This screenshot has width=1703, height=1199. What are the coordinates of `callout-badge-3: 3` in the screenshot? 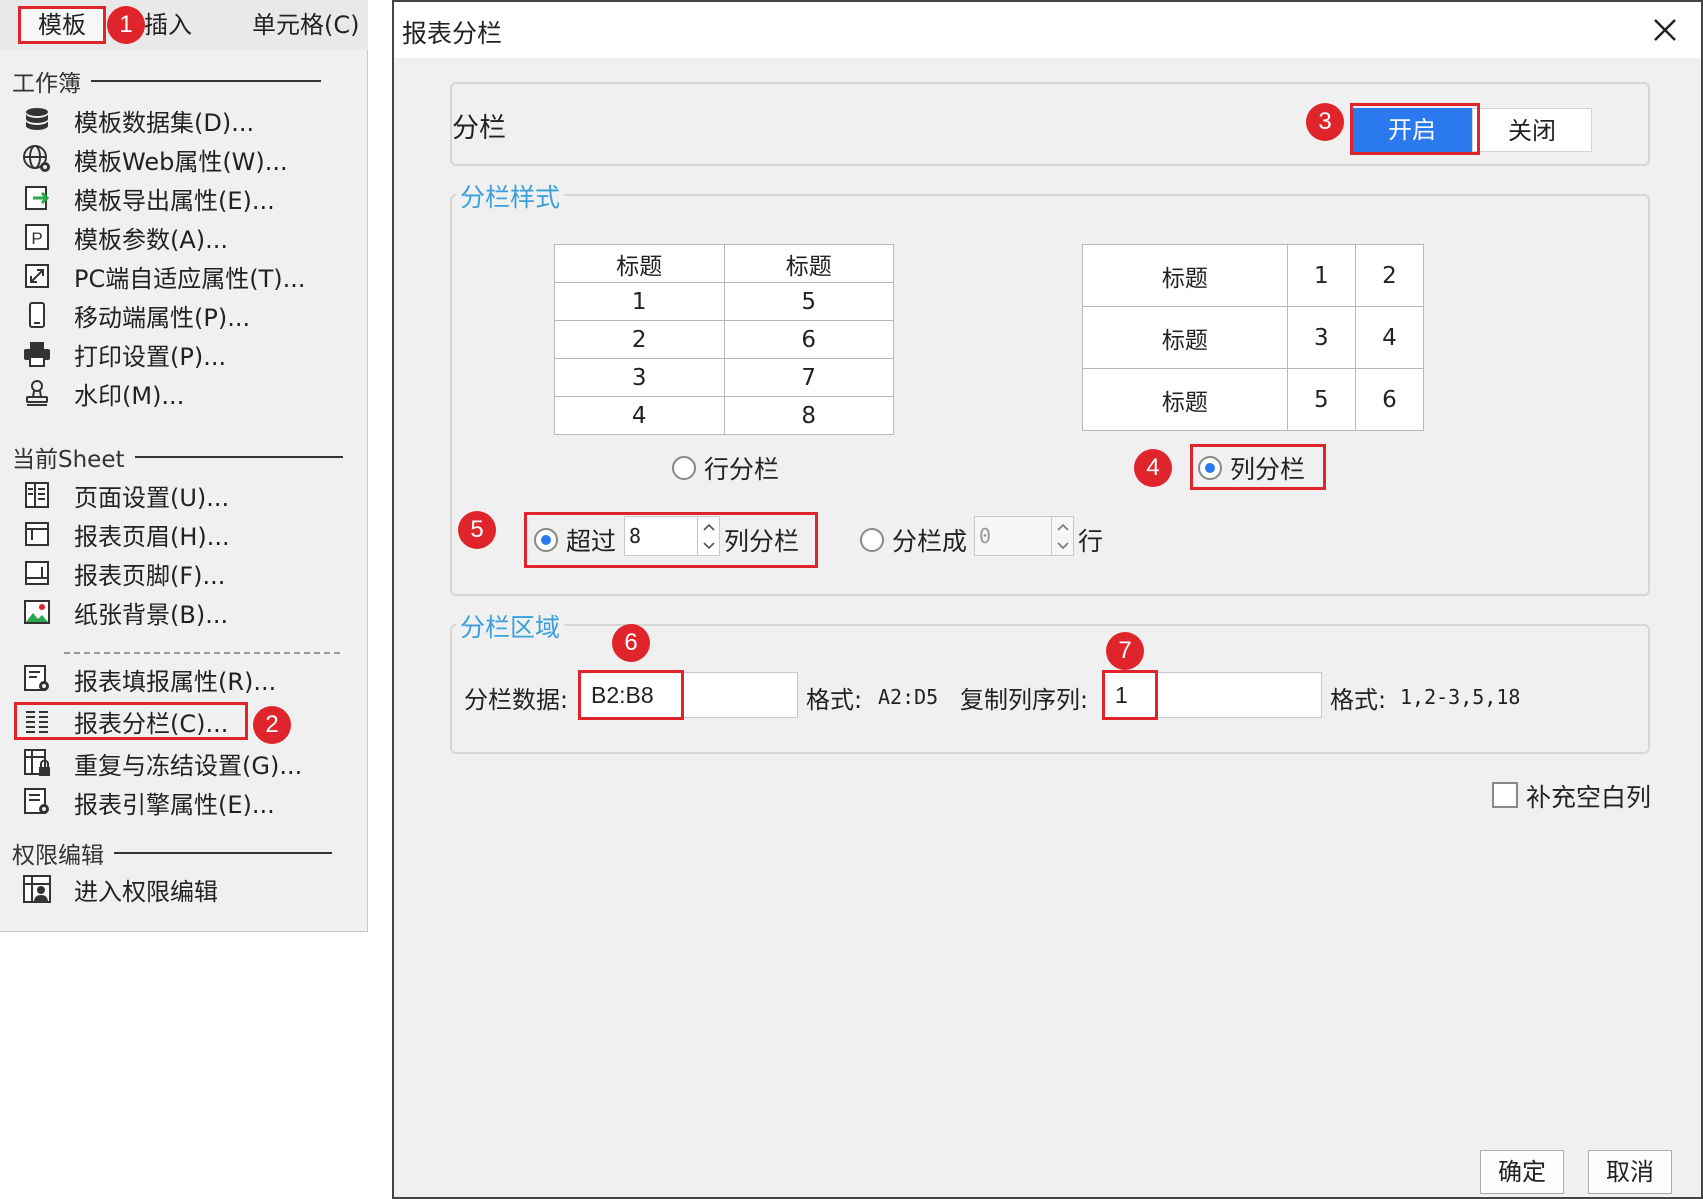 It's located at (1325, 122).